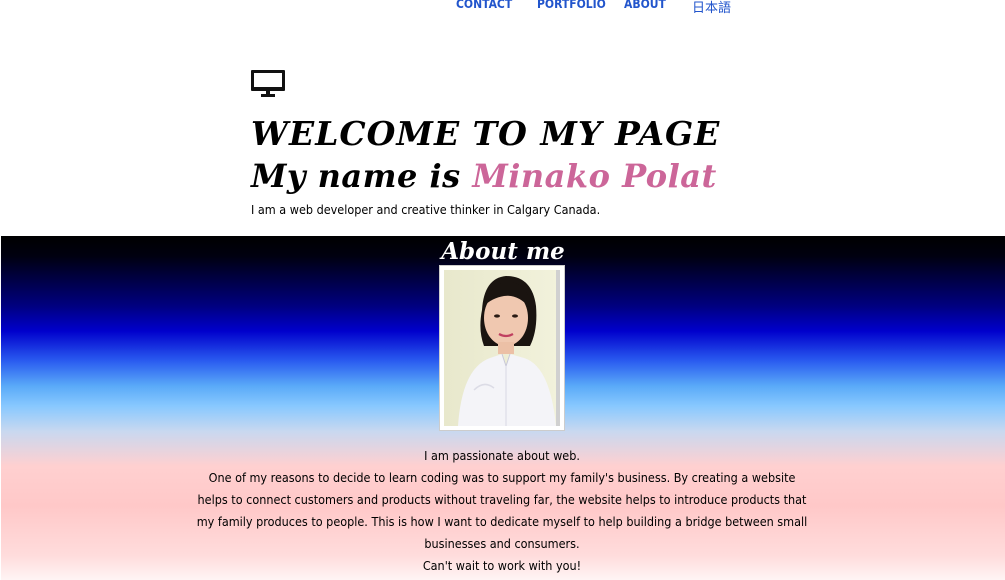 The width and height of the screenshot is (1005, 580). I want to click on name-heading: My name is Minako Polat, so click(484, 176).